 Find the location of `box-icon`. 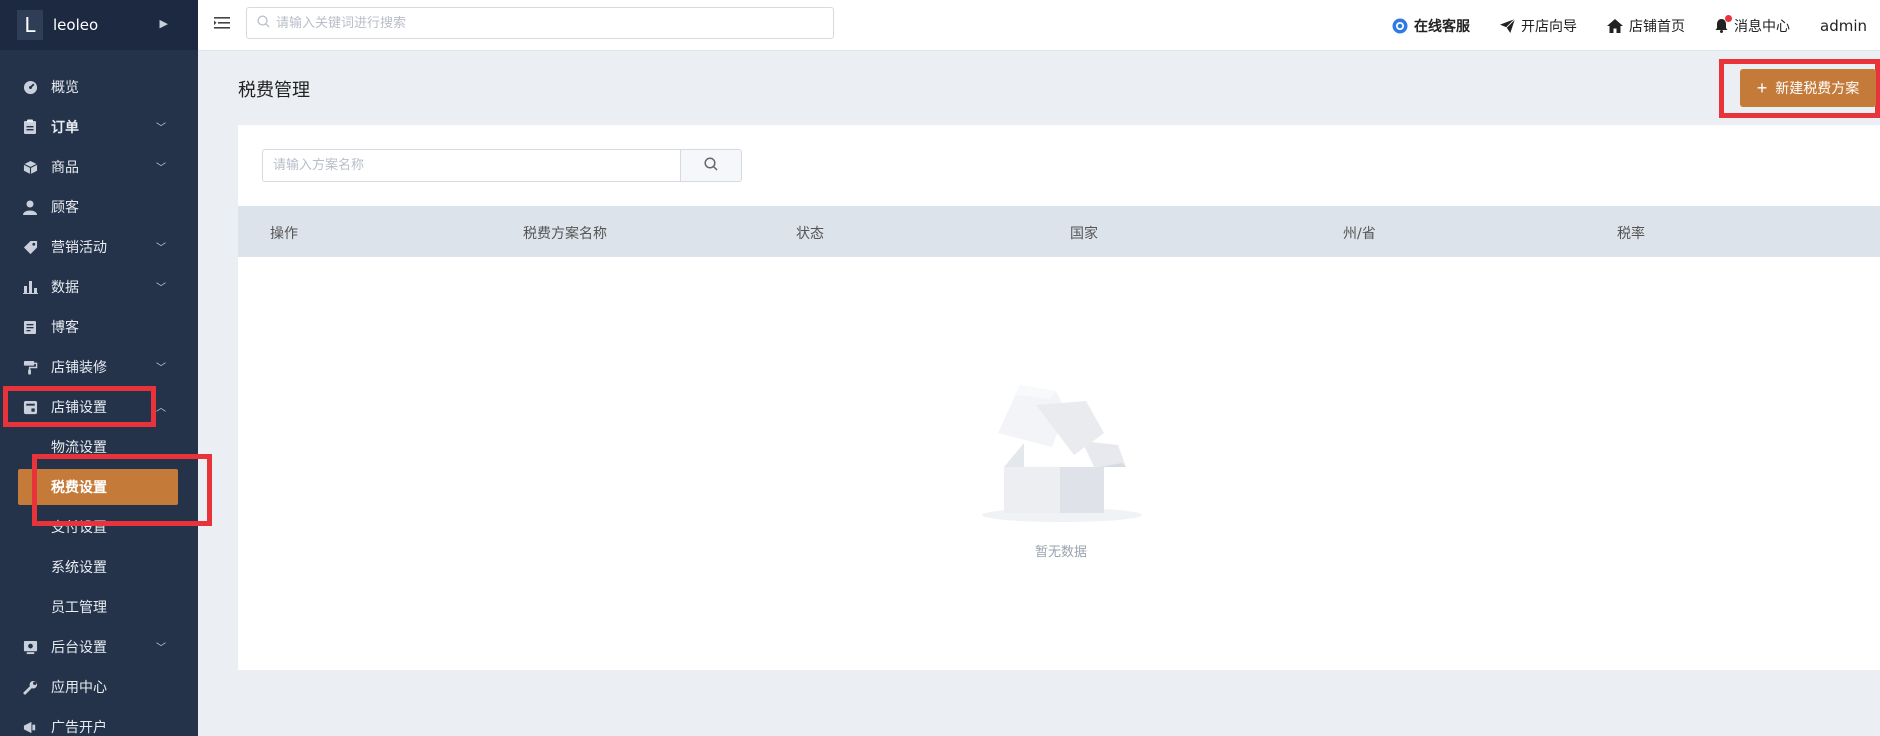

box-icon is located at coordinates (30, 167).